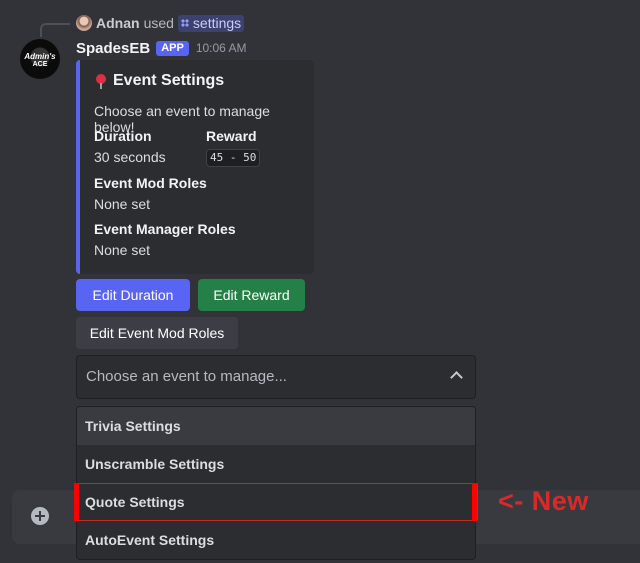 The image size is (640, 563). I want to click on option-autoevent-settings: AutoEvent Settings, so click(276, 540).